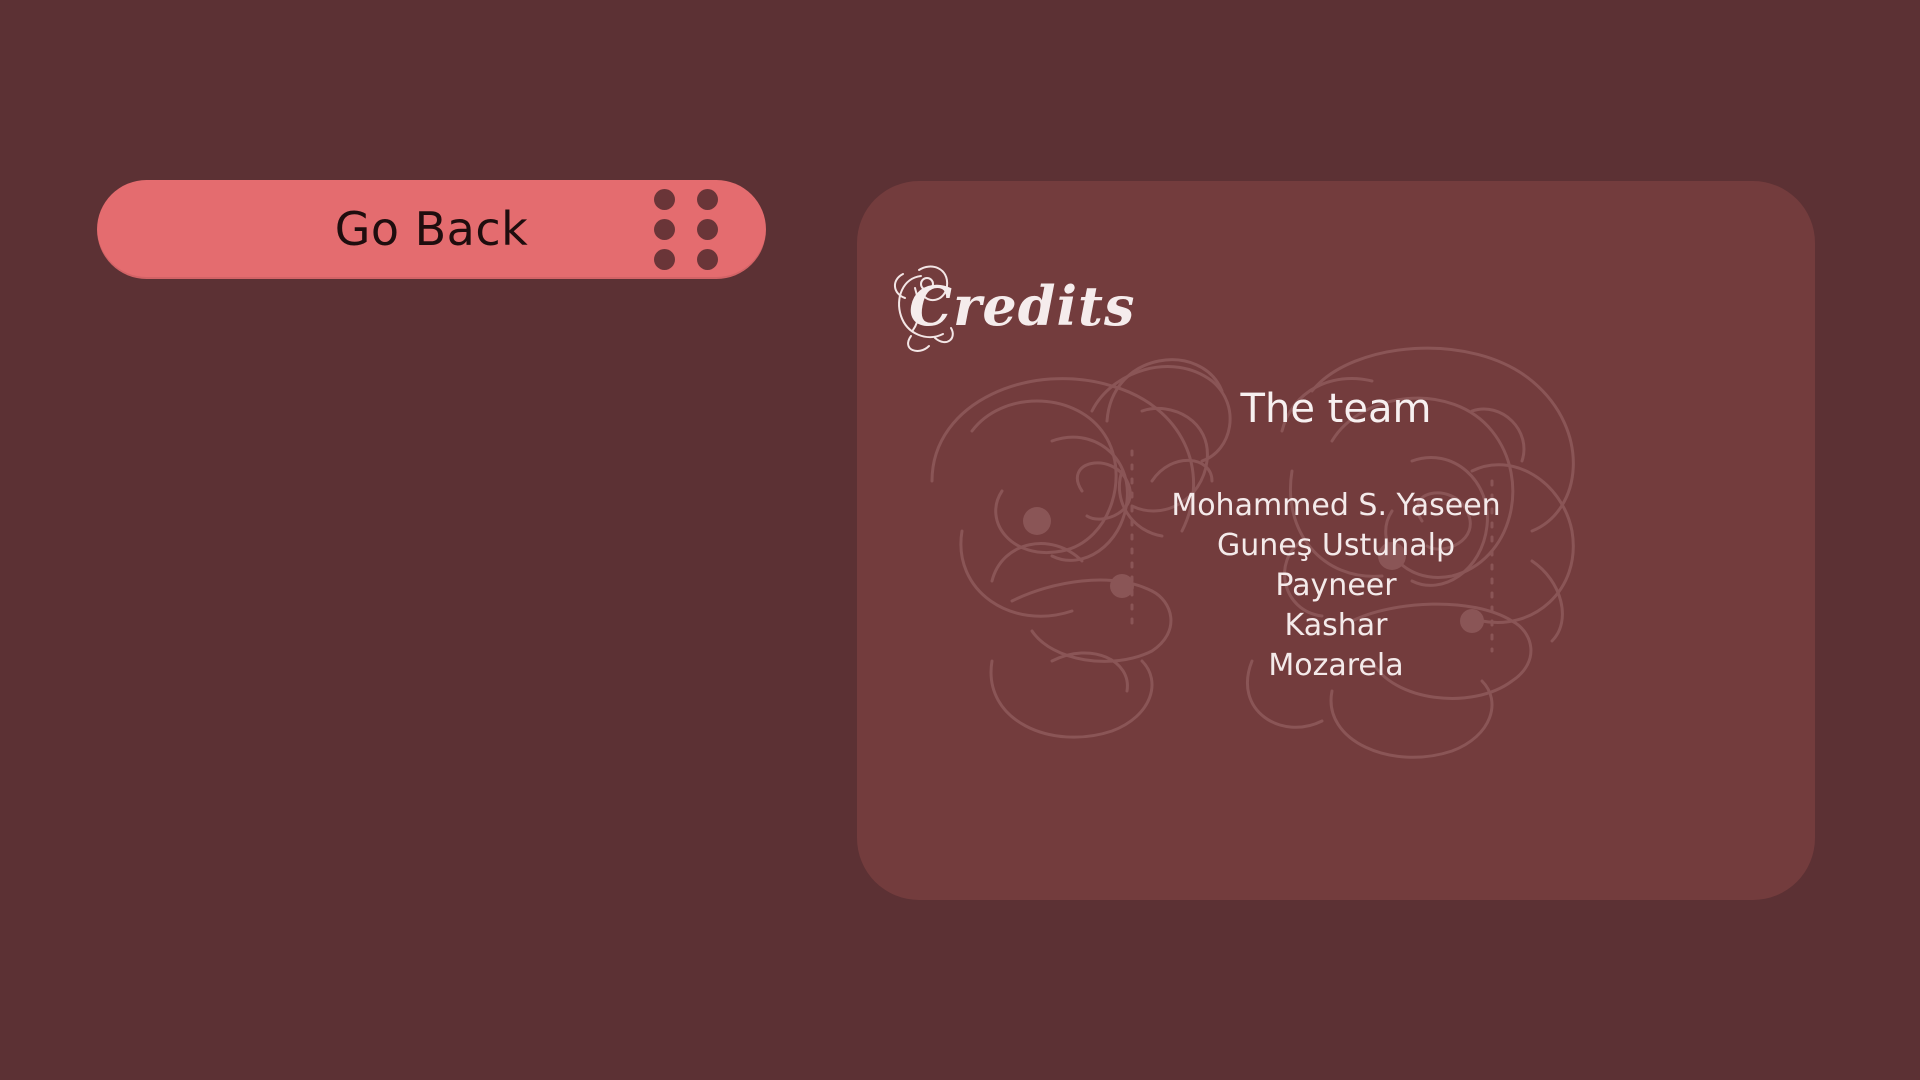 This screenshot has height=1080, width=1920. I want to click on team-member: Kashar, so click(1336, 625).